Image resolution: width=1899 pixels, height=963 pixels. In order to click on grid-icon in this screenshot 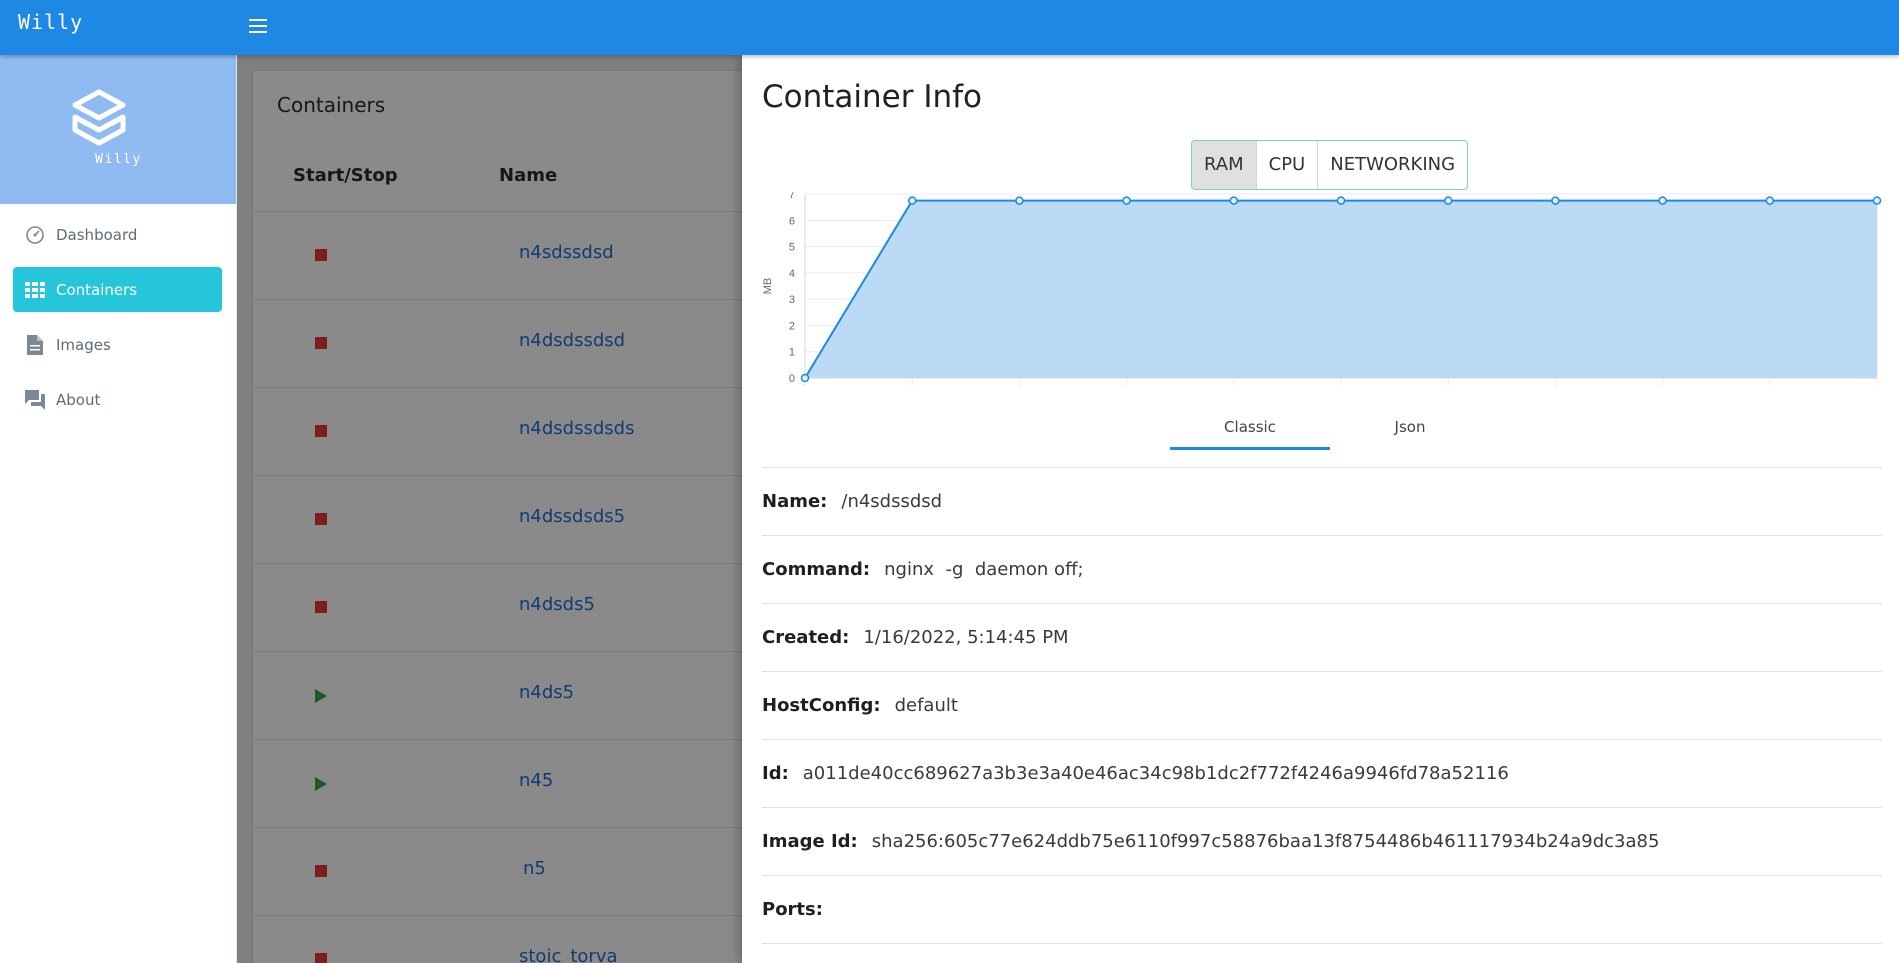, I will do `click(35, 290)`.